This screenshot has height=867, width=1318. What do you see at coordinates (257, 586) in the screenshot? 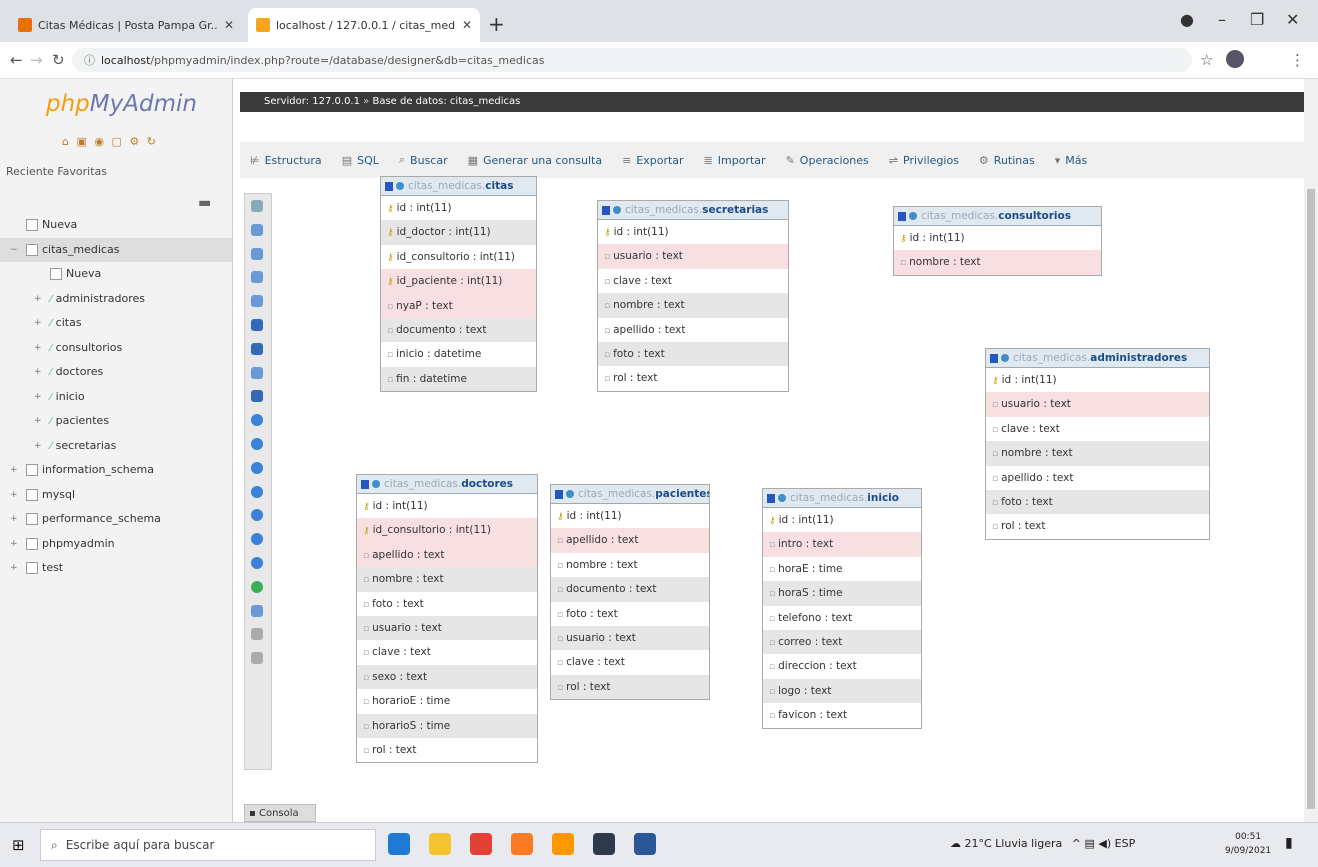
I see `export-icon` at bounding box center [257, 586].